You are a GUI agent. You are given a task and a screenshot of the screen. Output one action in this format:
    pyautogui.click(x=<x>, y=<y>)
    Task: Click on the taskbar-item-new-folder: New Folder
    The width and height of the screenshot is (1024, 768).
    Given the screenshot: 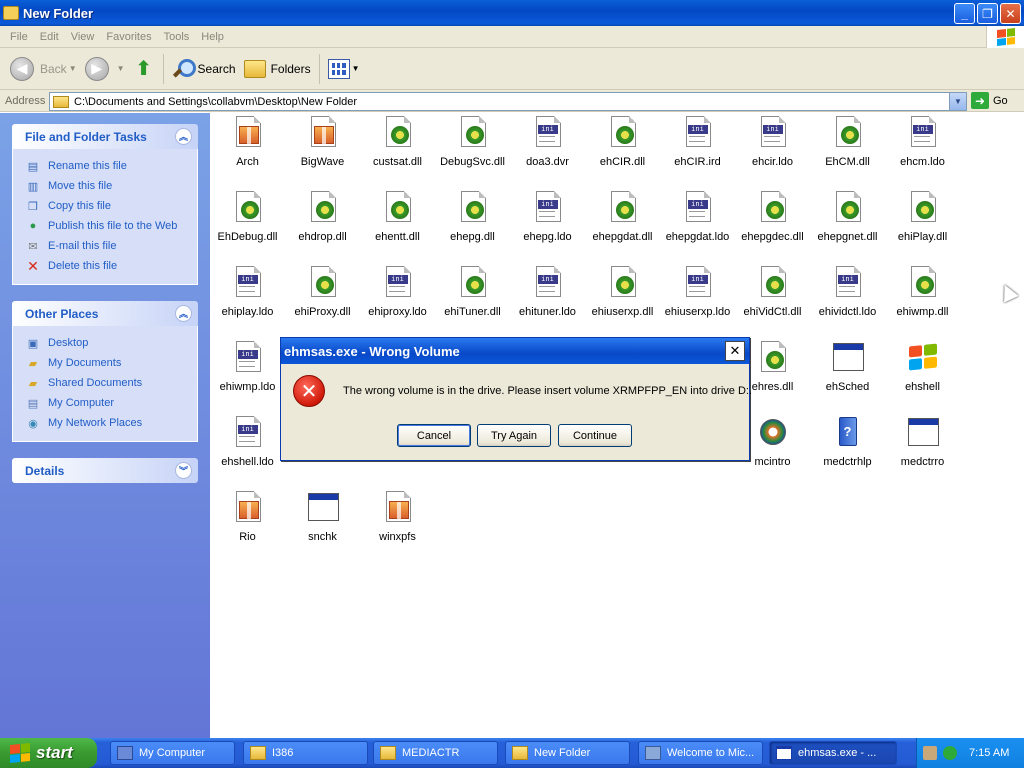 What is the action you would take?
    pyautogui.click(x=567, y=753)
    